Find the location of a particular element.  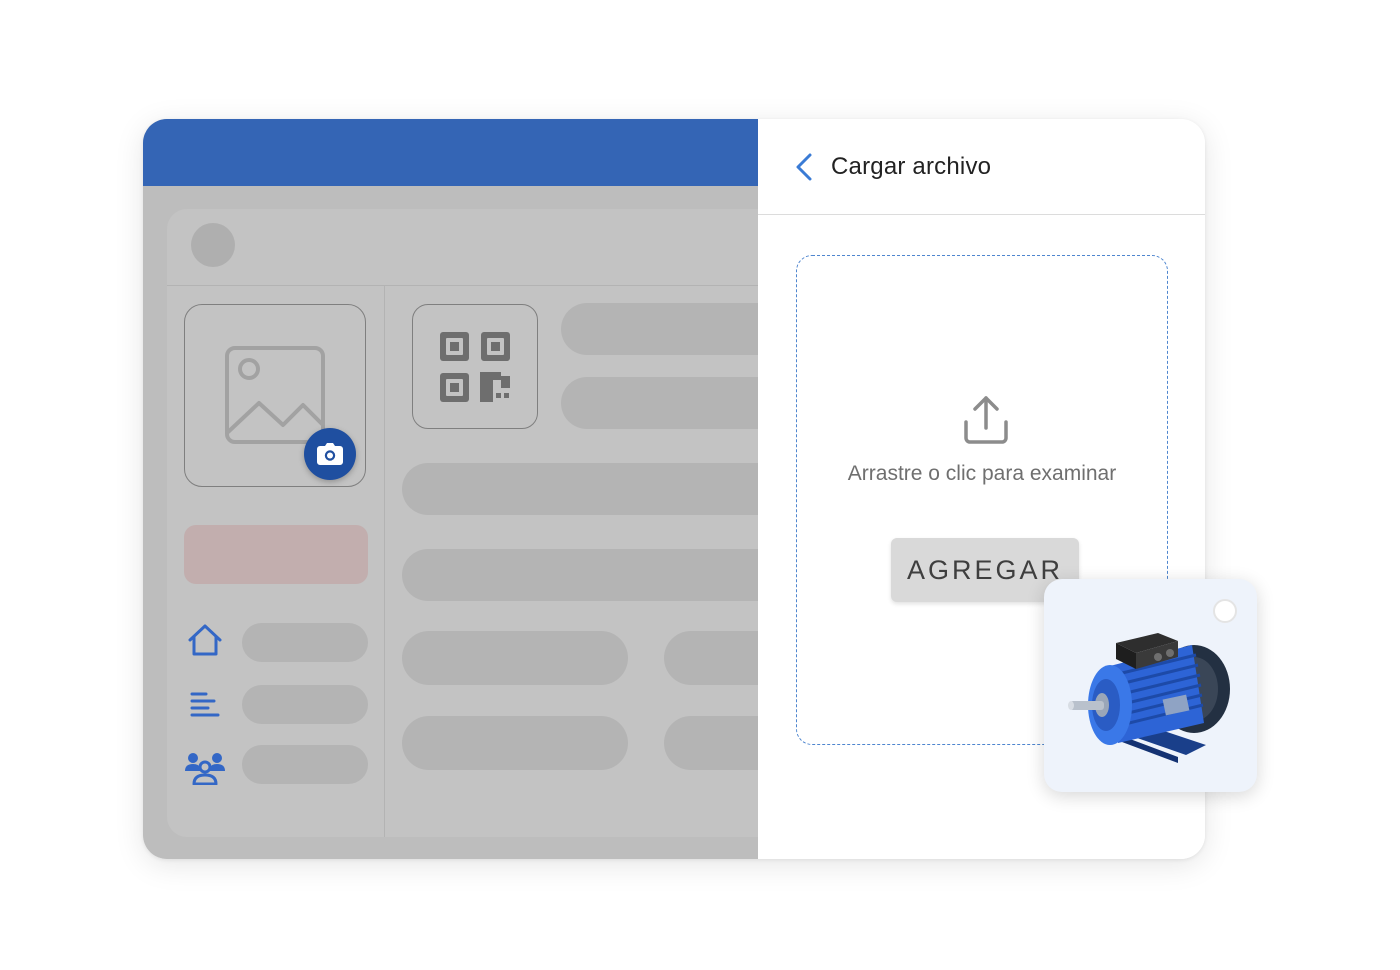

camera-icon is located at coordinates (330, 454).